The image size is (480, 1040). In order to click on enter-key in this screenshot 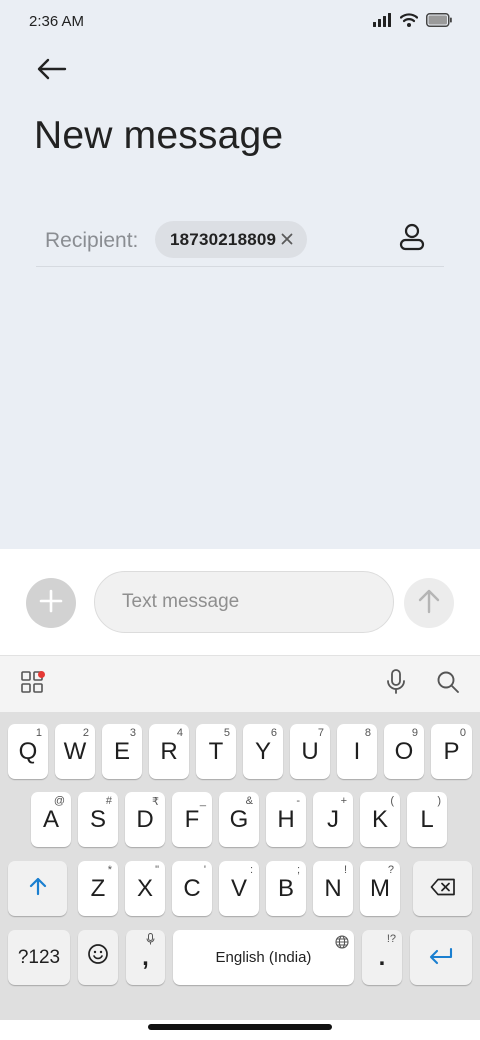, I will do `click(441, 957)`.